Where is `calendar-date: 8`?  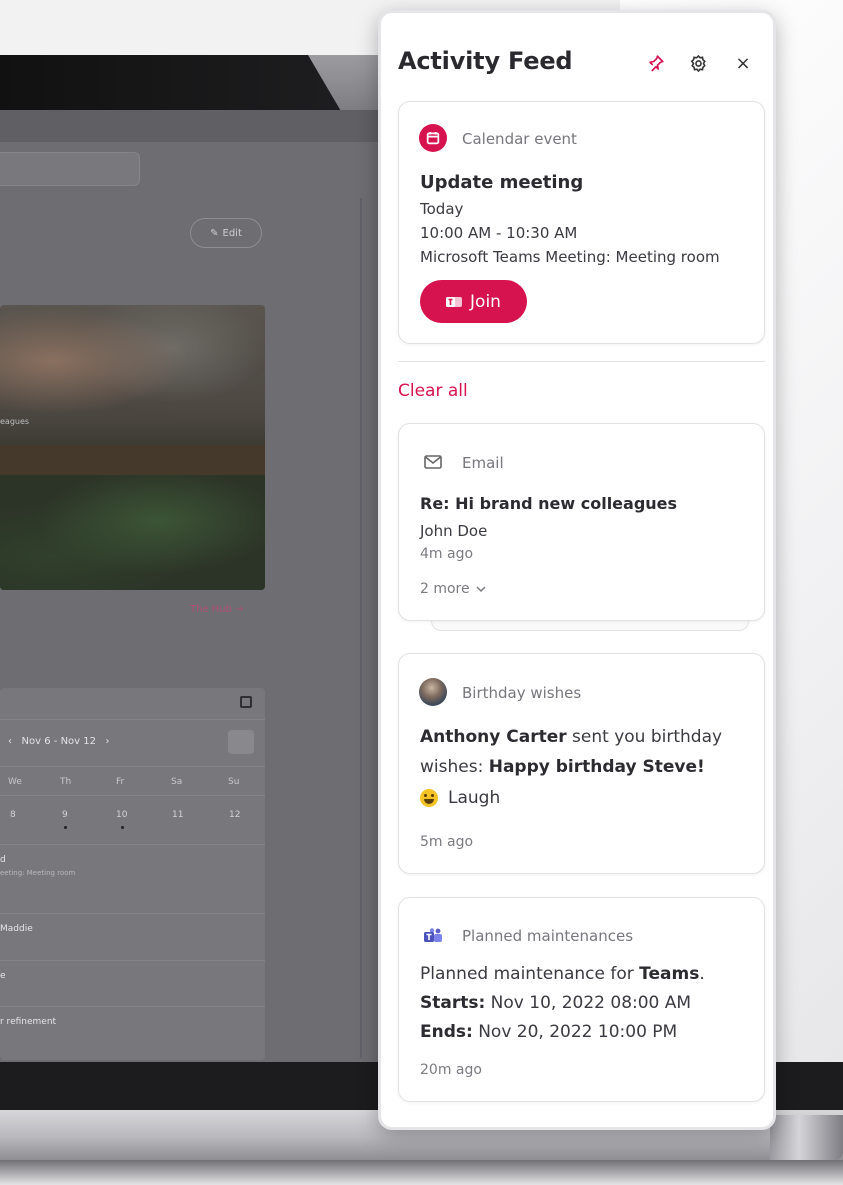
calendar-date: 8 is located at coordinates (13, 815).